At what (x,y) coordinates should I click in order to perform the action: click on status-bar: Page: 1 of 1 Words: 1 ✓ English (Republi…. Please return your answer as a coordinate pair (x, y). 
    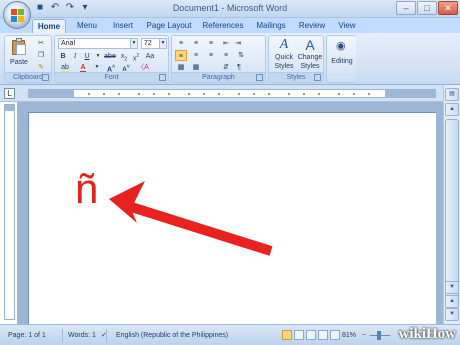
    Looking at the image, I should click on (230, 334).